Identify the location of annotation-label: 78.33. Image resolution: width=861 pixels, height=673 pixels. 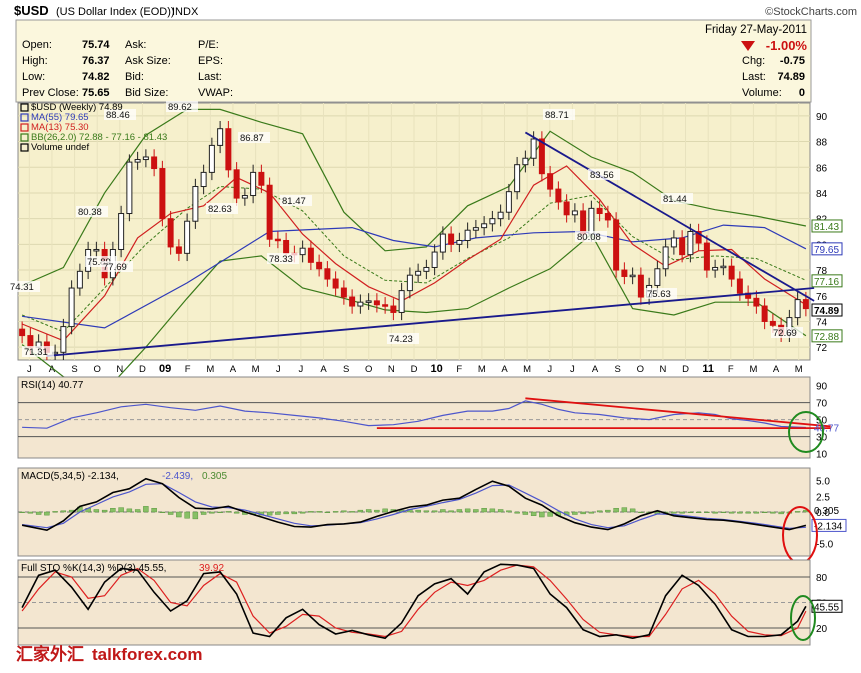
(281, 259).